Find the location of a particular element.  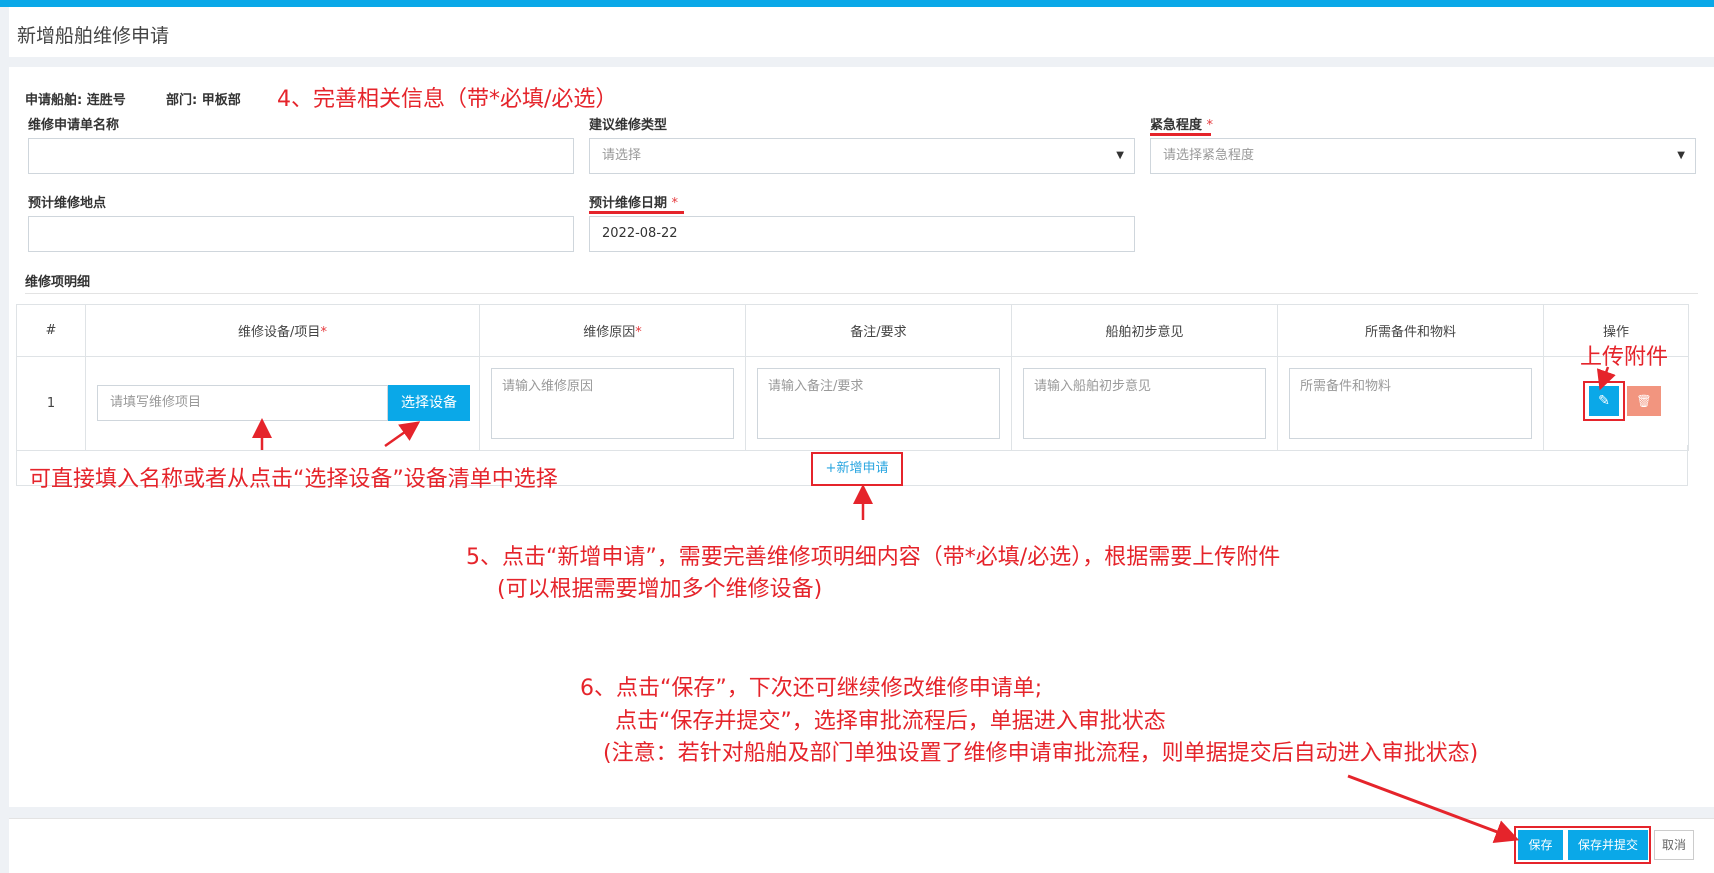

arrow-to-attach-button is located at coordinates (1606, 378).